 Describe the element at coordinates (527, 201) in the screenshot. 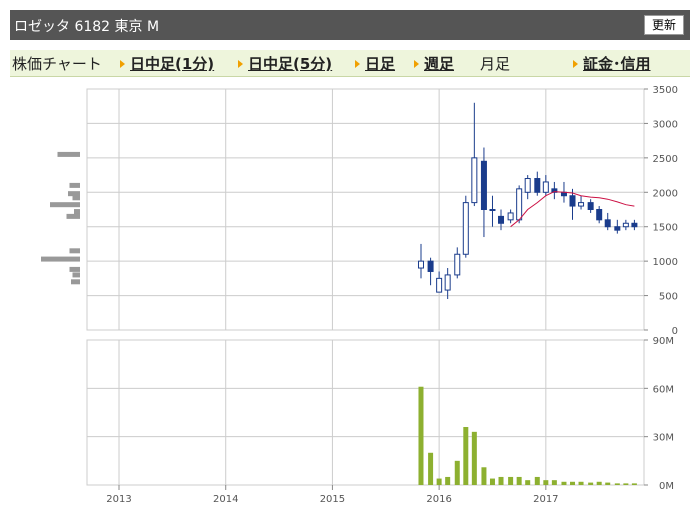

I see `candlesticks` at that location.